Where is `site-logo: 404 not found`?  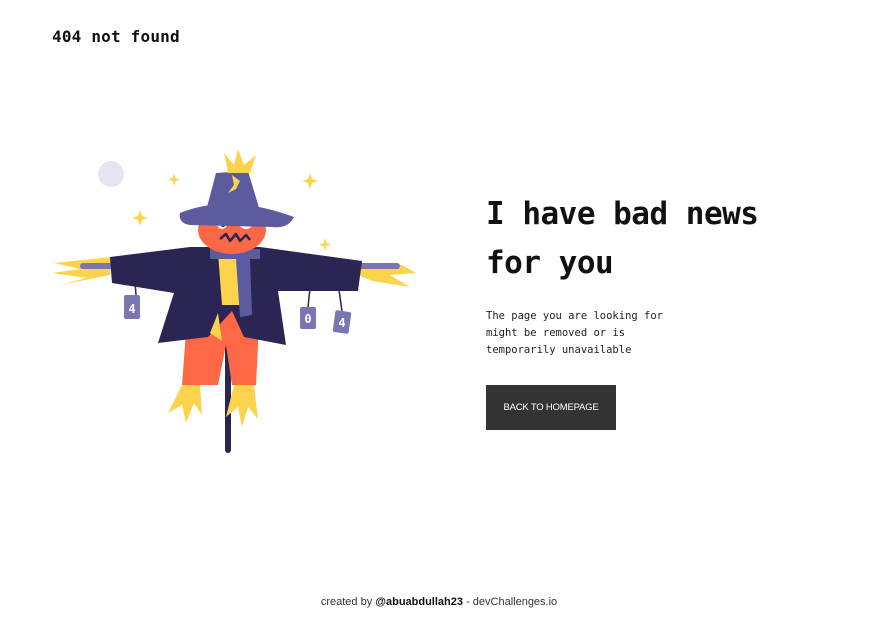 site-logo: 404 not found is located at coordinates (116, 36).